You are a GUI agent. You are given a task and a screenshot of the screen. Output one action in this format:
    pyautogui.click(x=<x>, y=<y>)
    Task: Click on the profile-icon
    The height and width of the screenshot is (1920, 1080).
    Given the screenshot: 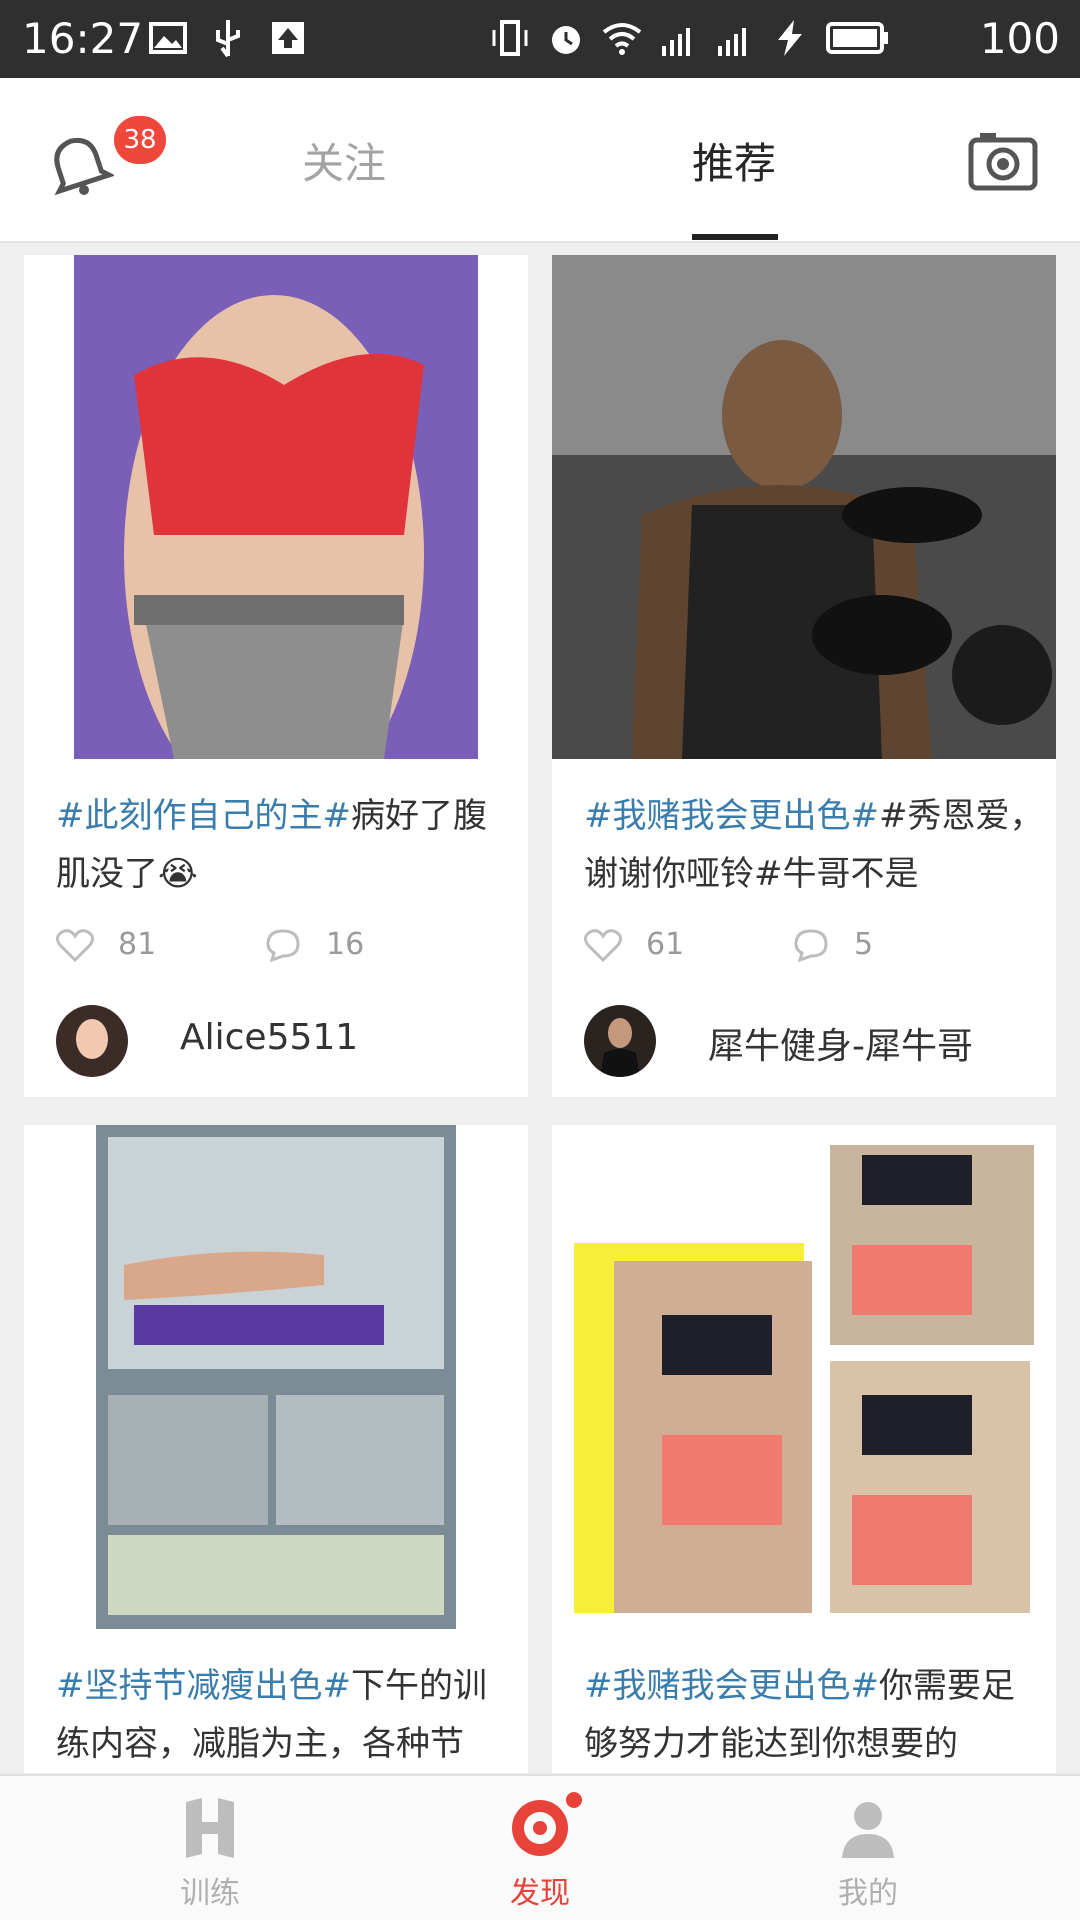 What is the action you would take?
    pyautogui.click(x=868, y=1828)
    